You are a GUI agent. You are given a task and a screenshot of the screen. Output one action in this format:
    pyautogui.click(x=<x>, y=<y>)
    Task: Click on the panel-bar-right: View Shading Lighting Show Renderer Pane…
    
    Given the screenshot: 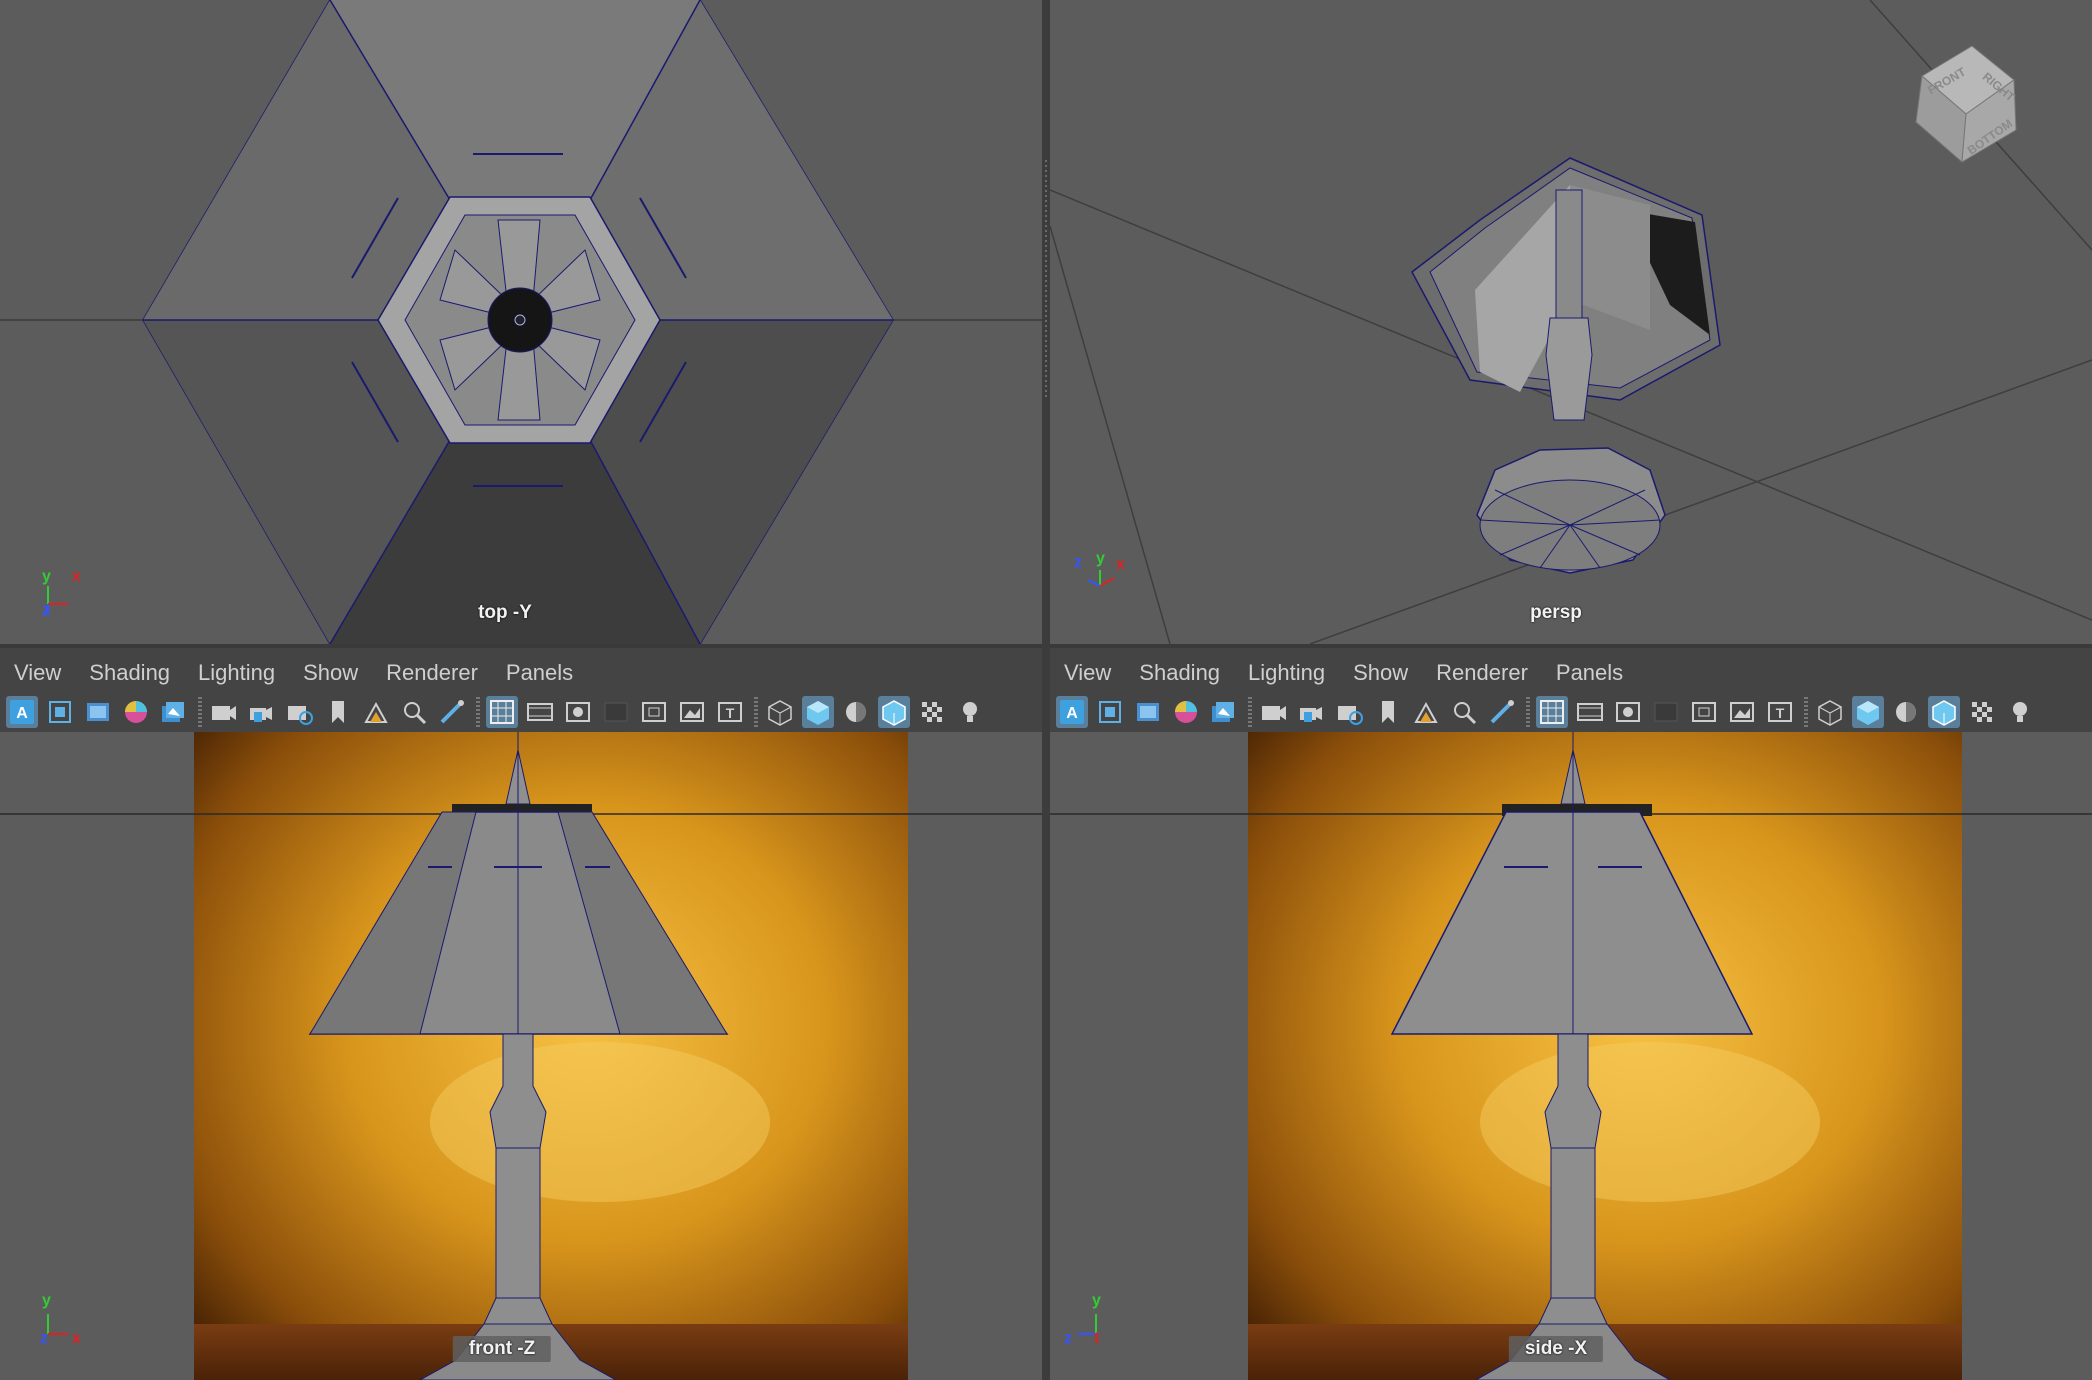 What is the action you would take?
    pyautogui.click(x=1571, y=690)
    